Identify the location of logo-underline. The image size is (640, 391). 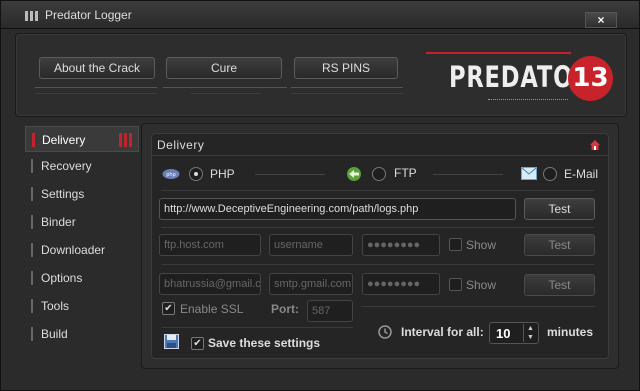
(528, 99).